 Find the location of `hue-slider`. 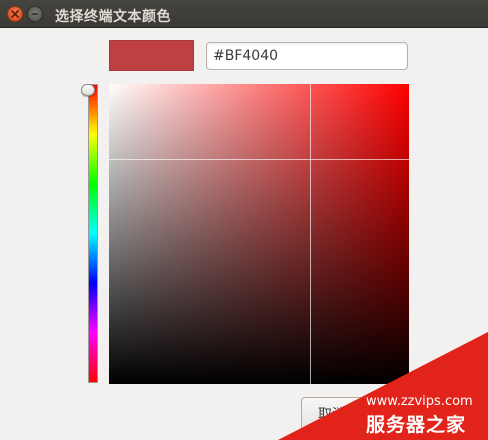

hue-slider is located at coordinates (93, 233).